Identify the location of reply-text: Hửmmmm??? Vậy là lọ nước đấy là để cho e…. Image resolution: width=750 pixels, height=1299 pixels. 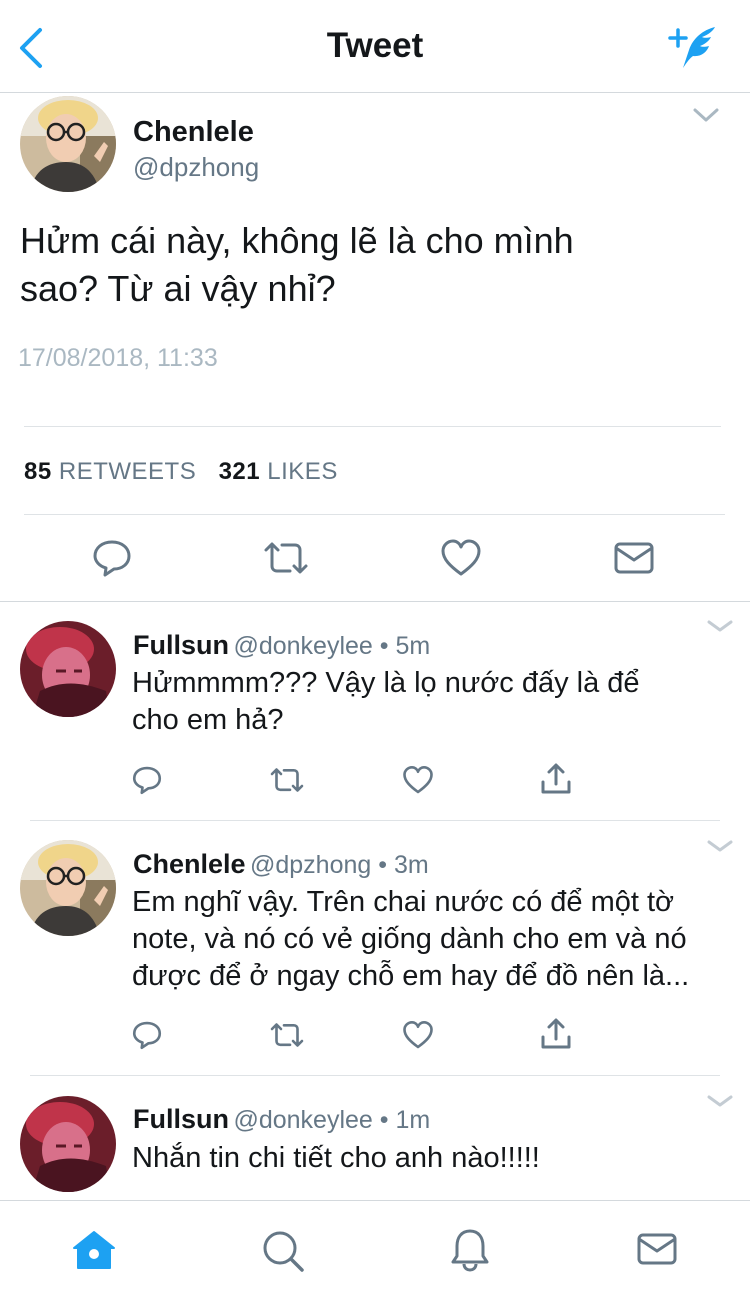
(432, 702).